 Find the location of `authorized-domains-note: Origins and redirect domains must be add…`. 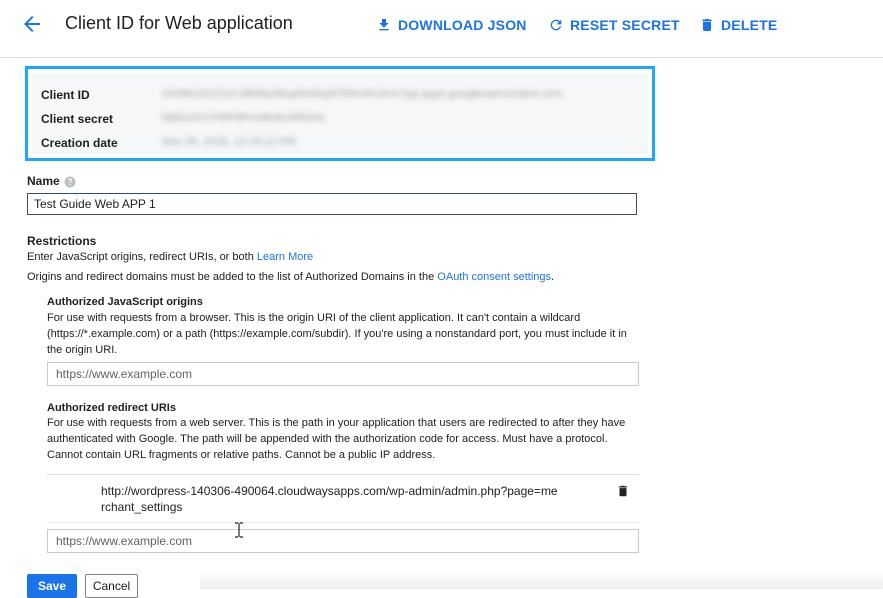

authorized-domains-note: Origins and redirect domains must be add… is located at coordinates (290, 277).